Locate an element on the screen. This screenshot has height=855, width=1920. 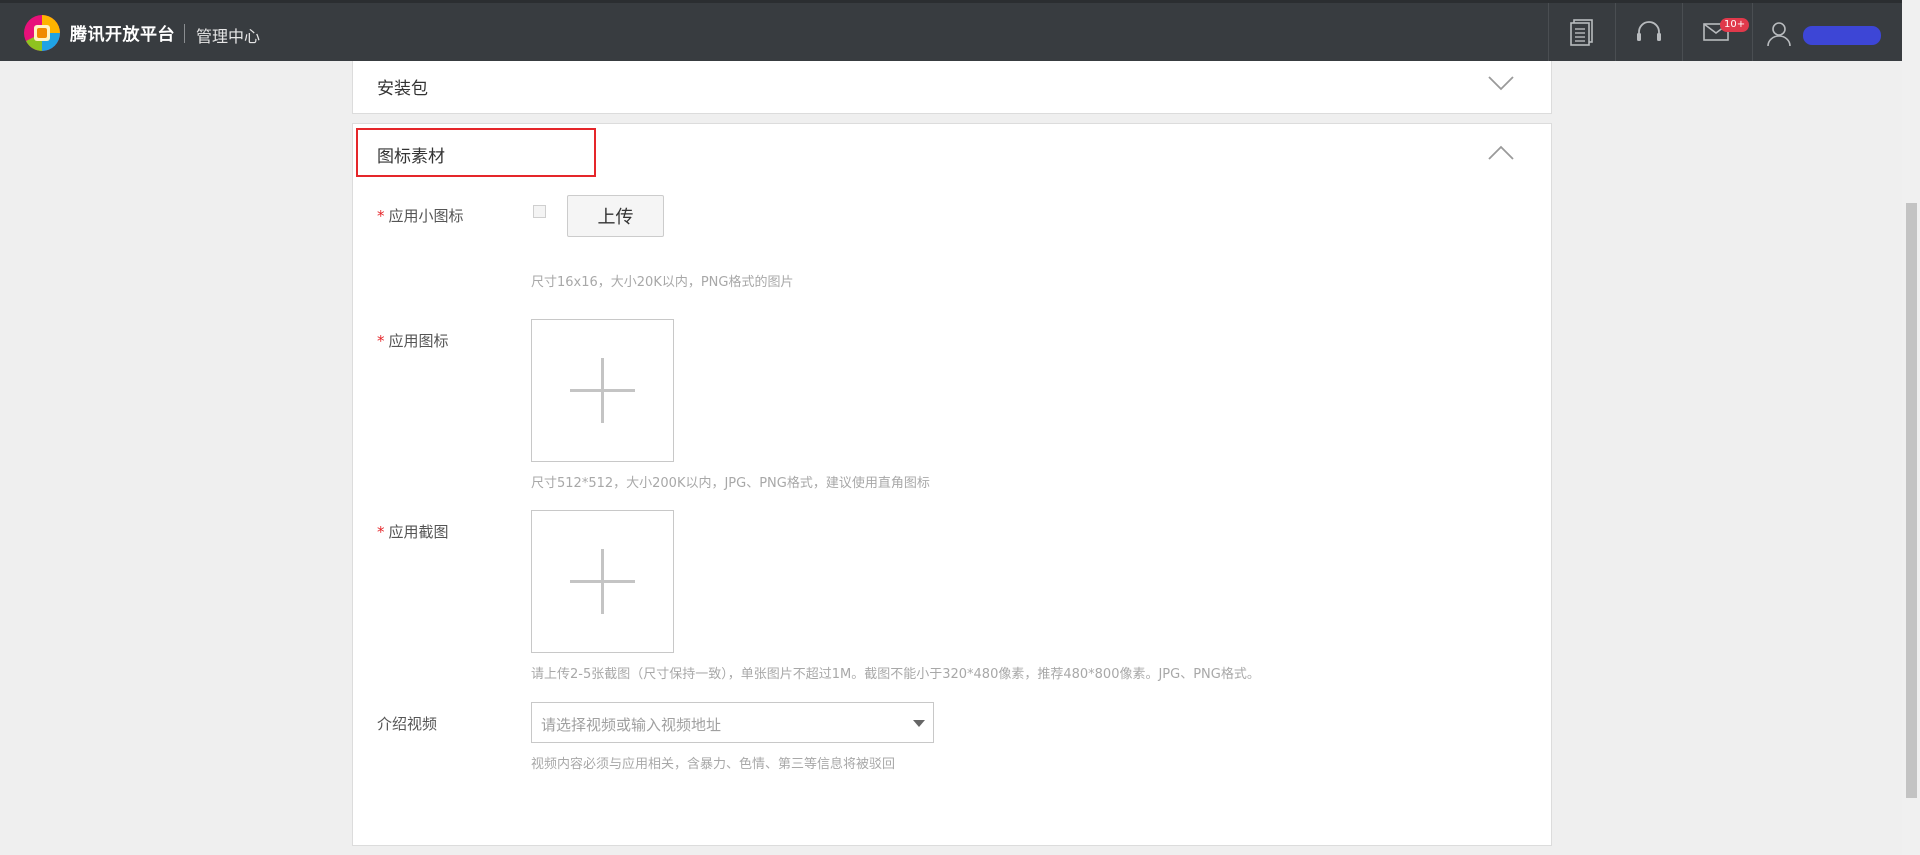
brand-divider is located at coordinates (184, 33).